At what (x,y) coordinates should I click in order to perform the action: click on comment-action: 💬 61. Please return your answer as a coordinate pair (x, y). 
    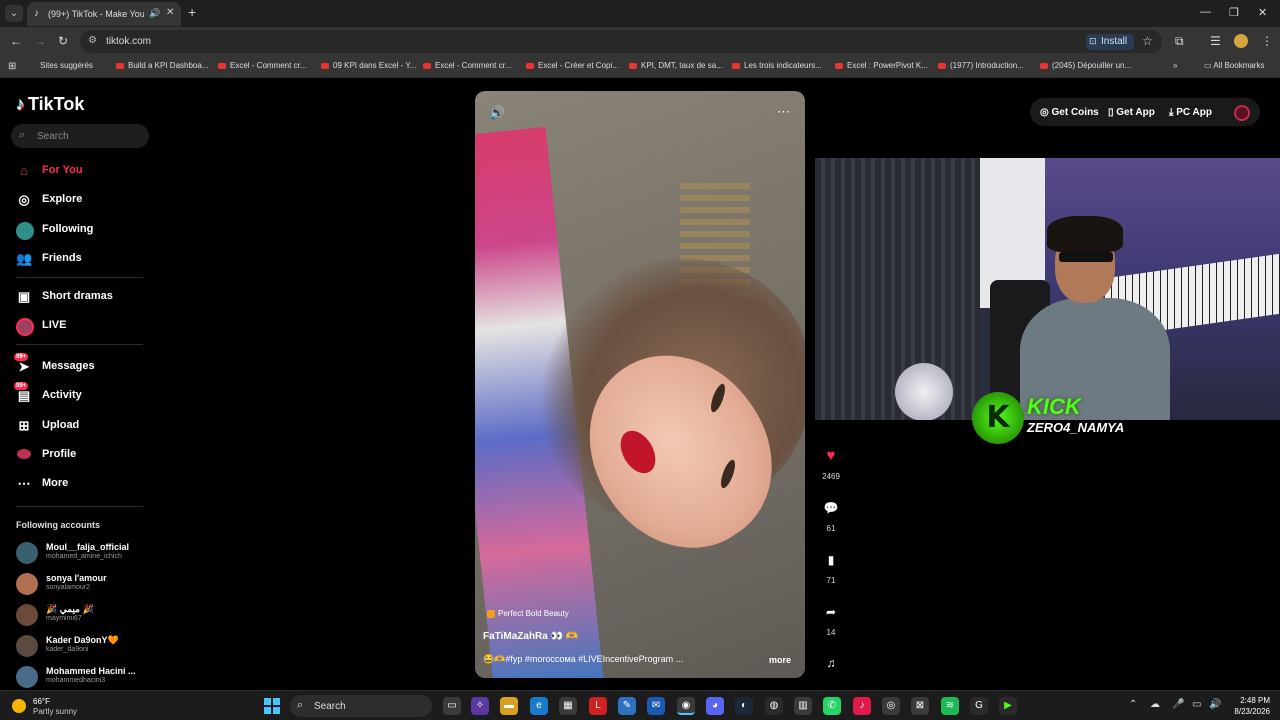
    Looking at the image, I should click on (831, 514).